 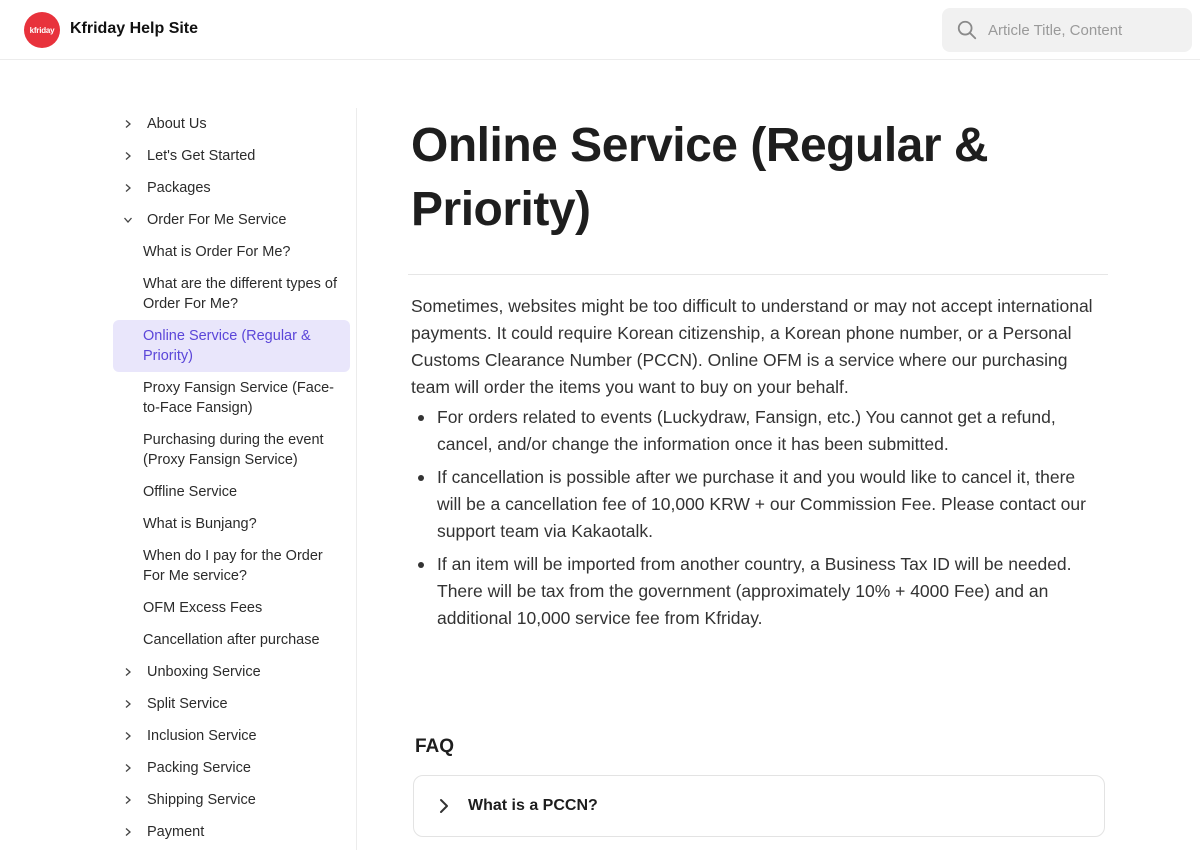 What do you see at coordinates (1086, 30) in the screenshot?
I see `search-input` at bounding box center [1086, 30].